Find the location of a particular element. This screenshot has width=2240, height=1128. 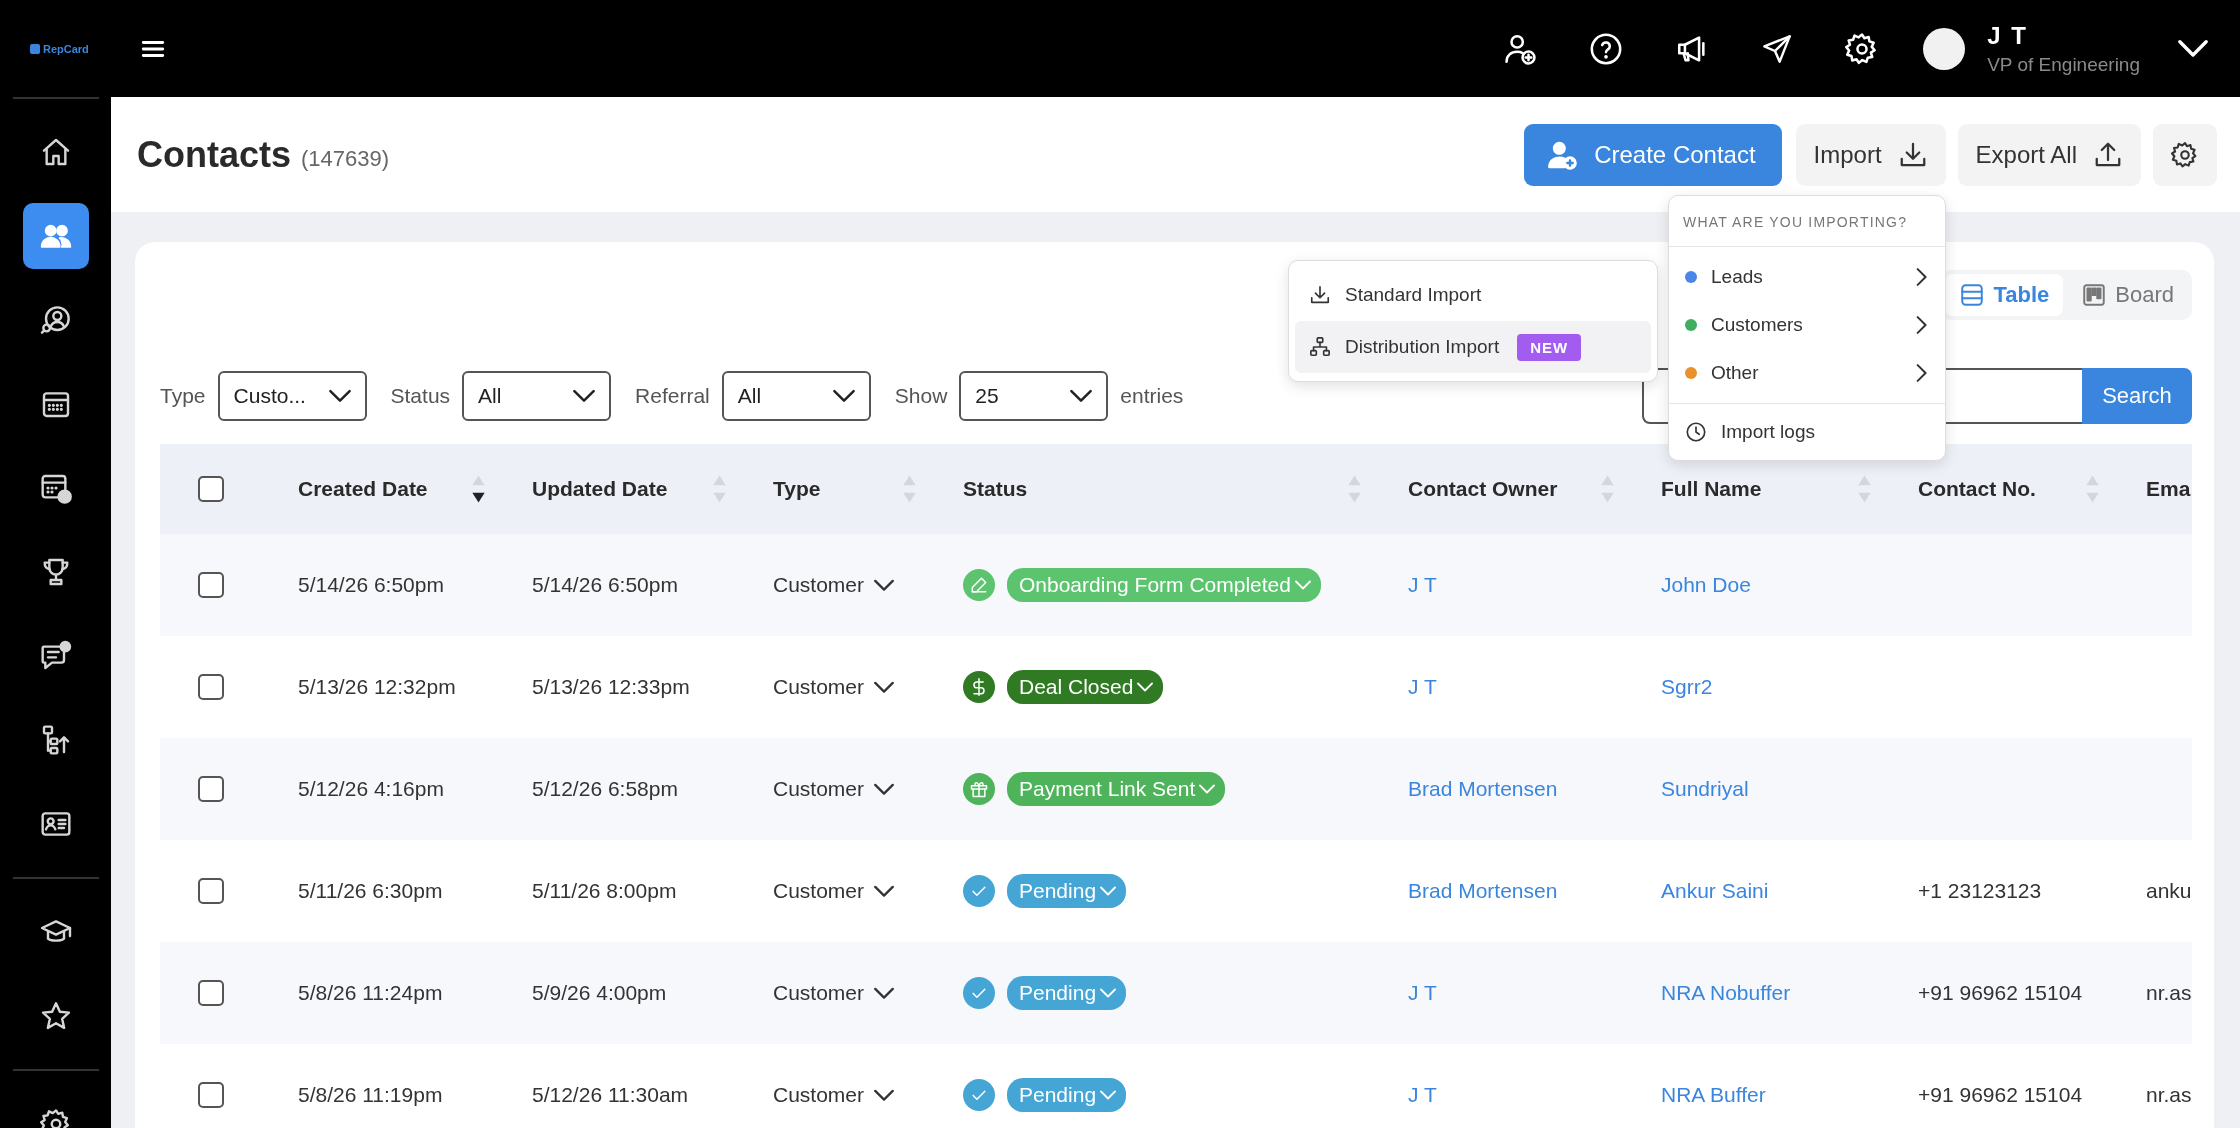

table-cell: nr.as is located at coordinates (2169, 993).